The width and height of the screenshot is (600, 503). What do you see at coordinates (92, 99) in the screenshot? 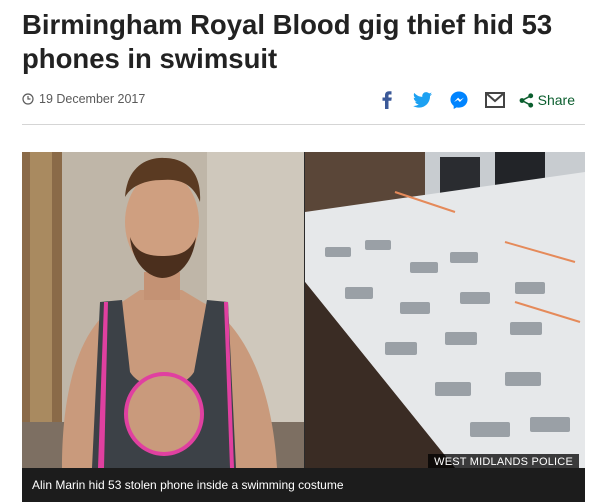
I see `date-text: 19 December 2017` at bounding box center [92, 99].